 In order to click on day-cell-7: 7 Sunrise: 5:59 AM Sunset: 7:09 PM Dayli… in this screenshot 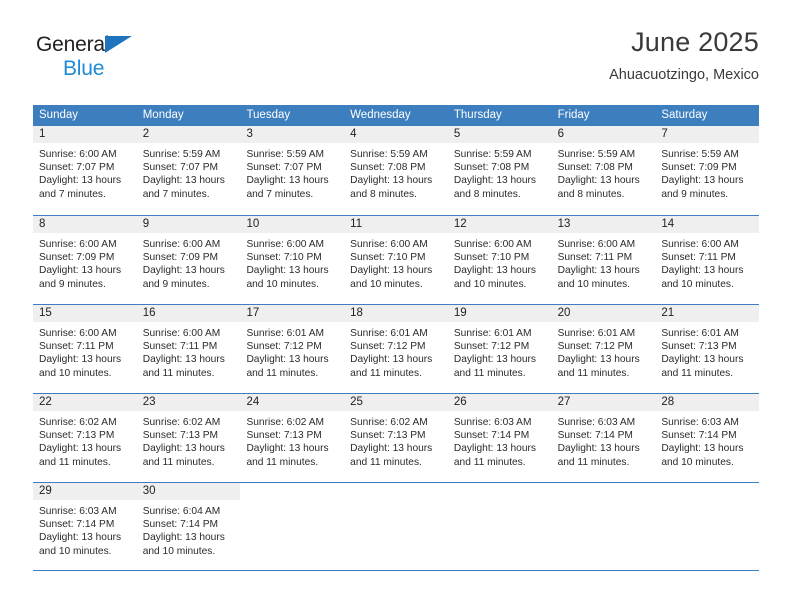, I will do `click(707, 170)`.